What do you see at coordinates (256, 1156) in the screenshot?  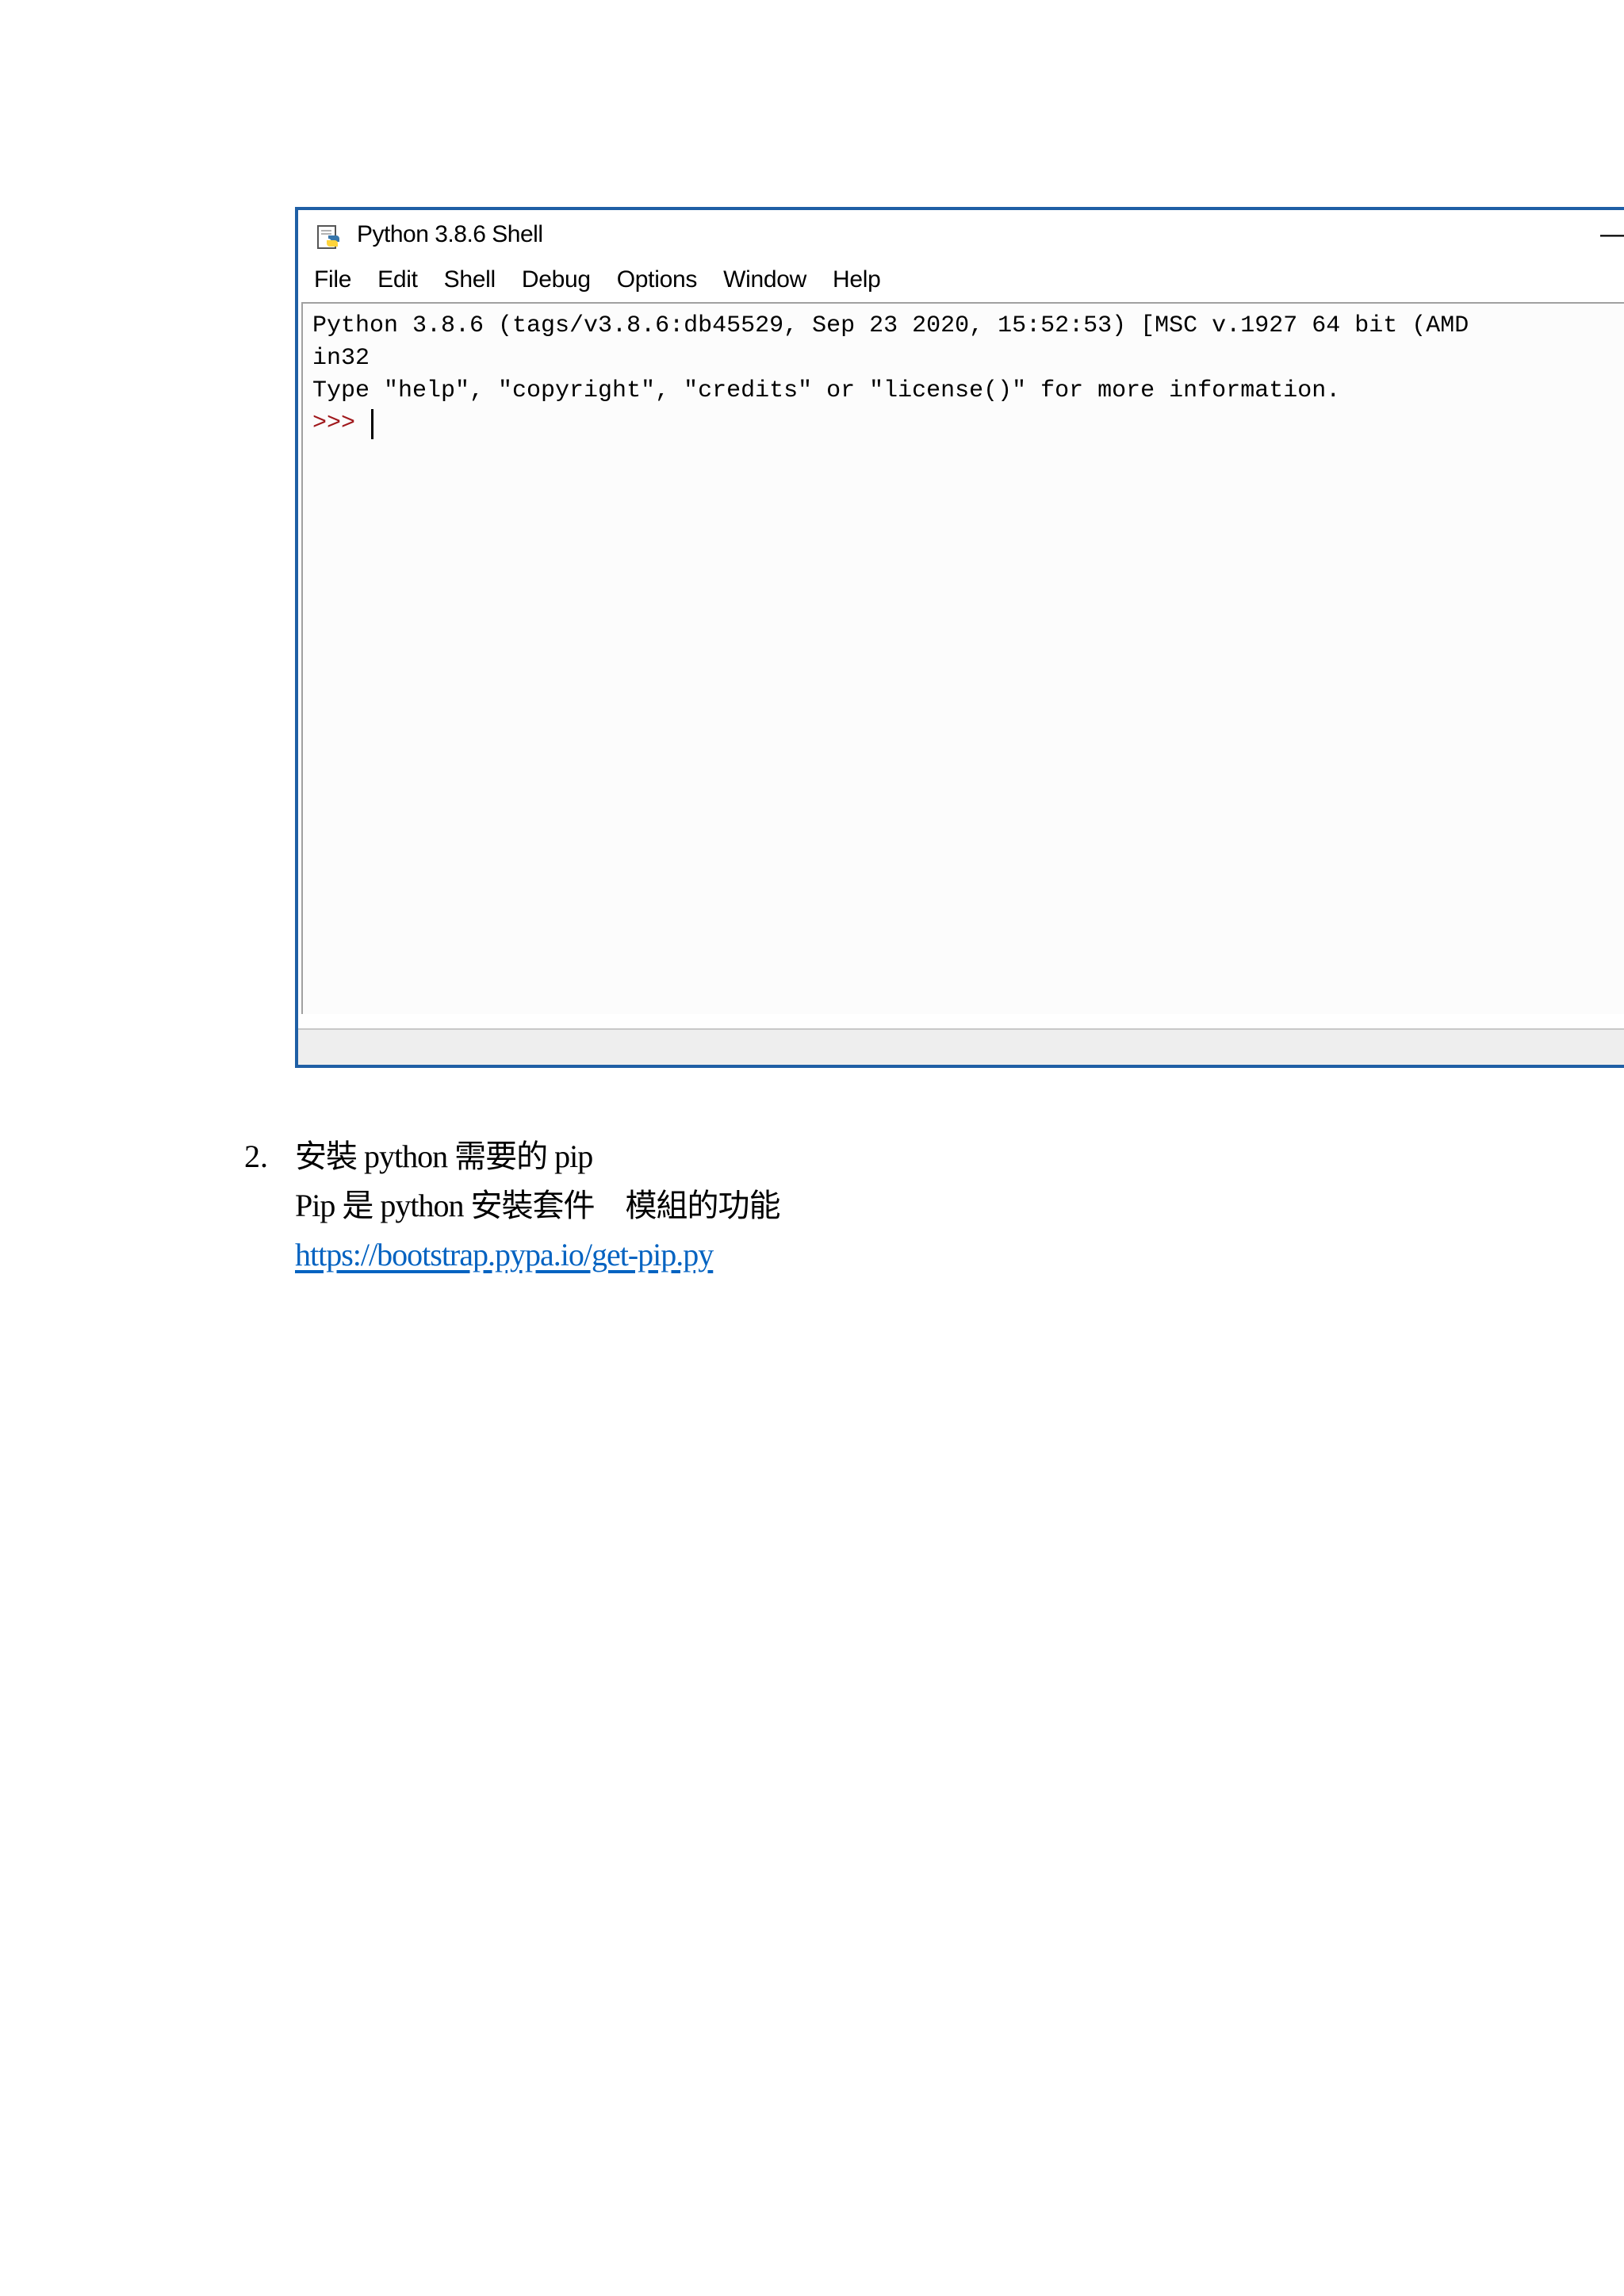 I see `list-number: 2.` at bounding box center [256, 1156].